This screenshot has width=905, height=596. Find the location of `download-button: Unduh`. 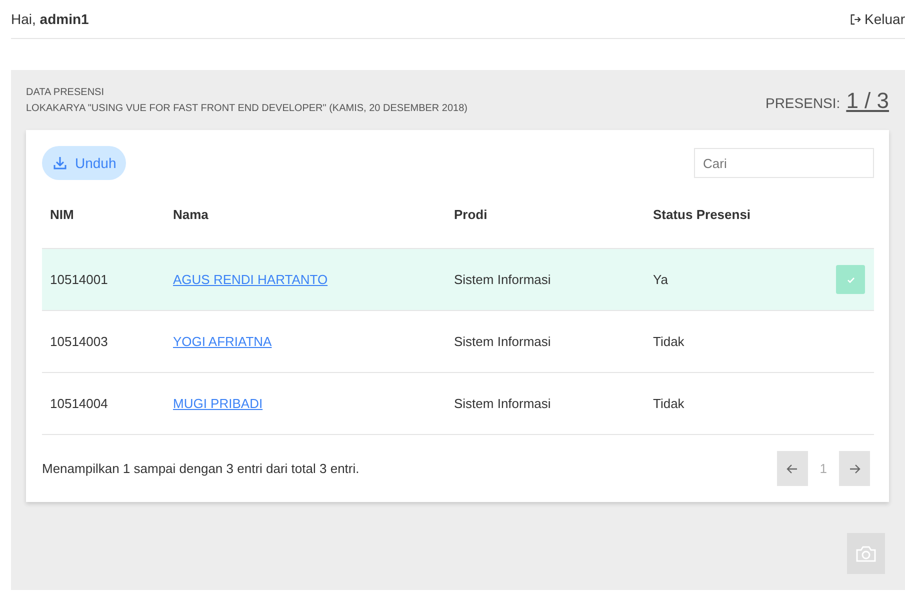

download-button: Unduh is located at coordinates (84, 163).